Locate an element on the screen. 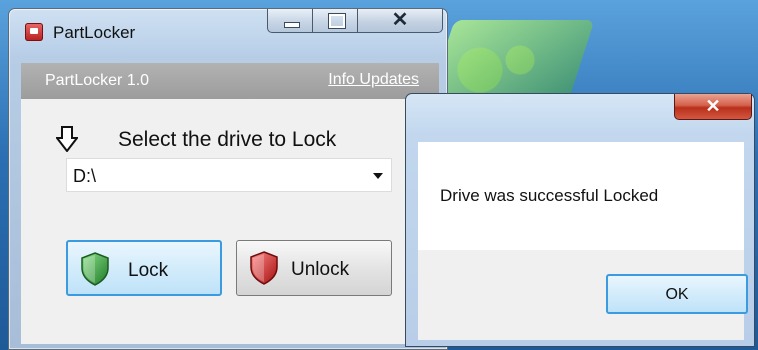  unlock-button: Unlock is located at coordinates (314, 268).